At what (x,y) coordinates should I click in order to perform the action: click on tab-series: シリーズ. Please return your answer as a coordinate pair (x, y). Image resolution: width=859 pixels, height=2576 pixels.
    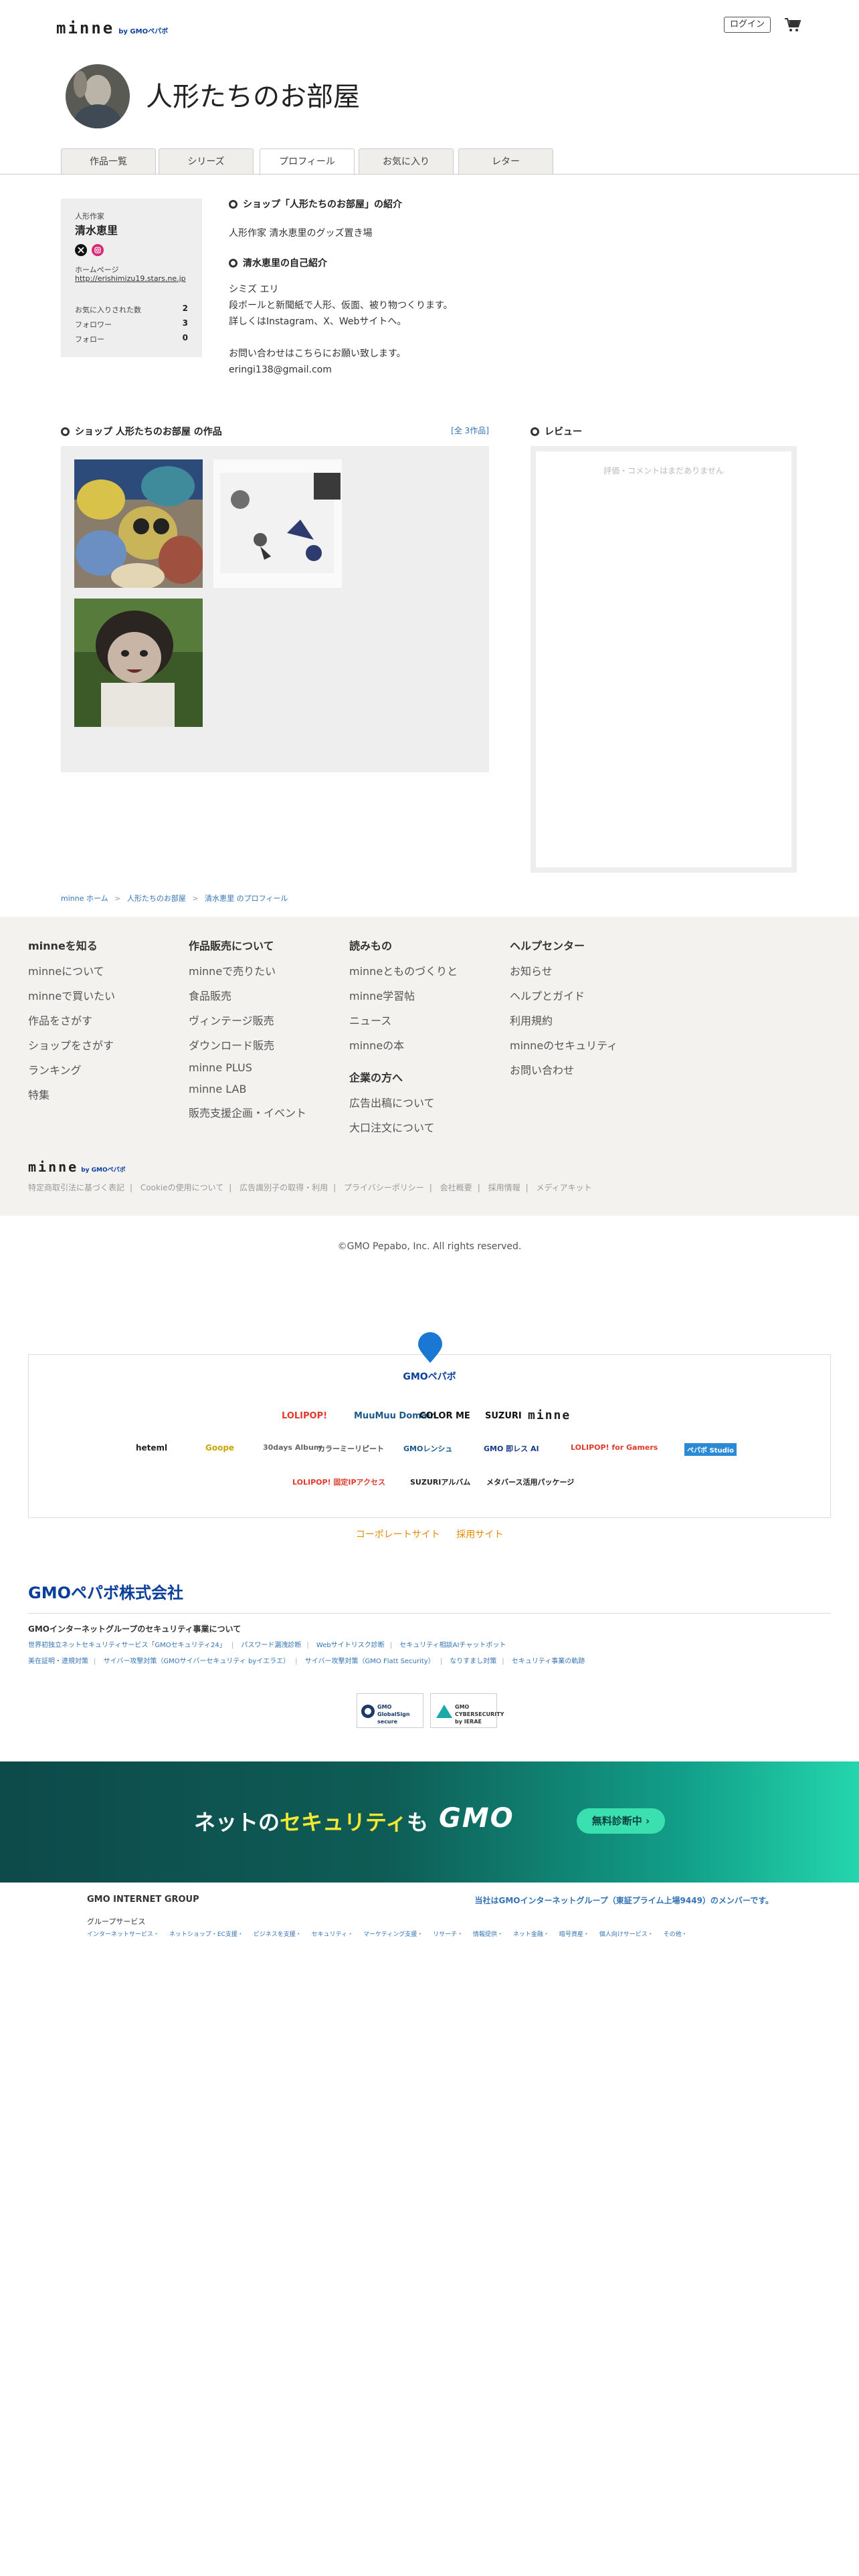
    Looking at the image, I should click on (207, 161).